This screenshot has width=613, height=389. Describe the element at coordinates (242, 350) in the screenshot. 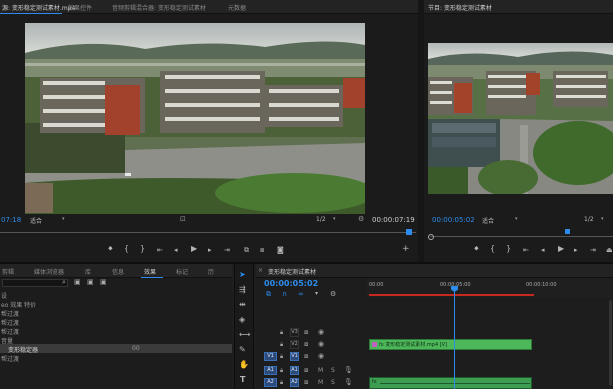

I see `pen-tool-icon: ✎` at that location.